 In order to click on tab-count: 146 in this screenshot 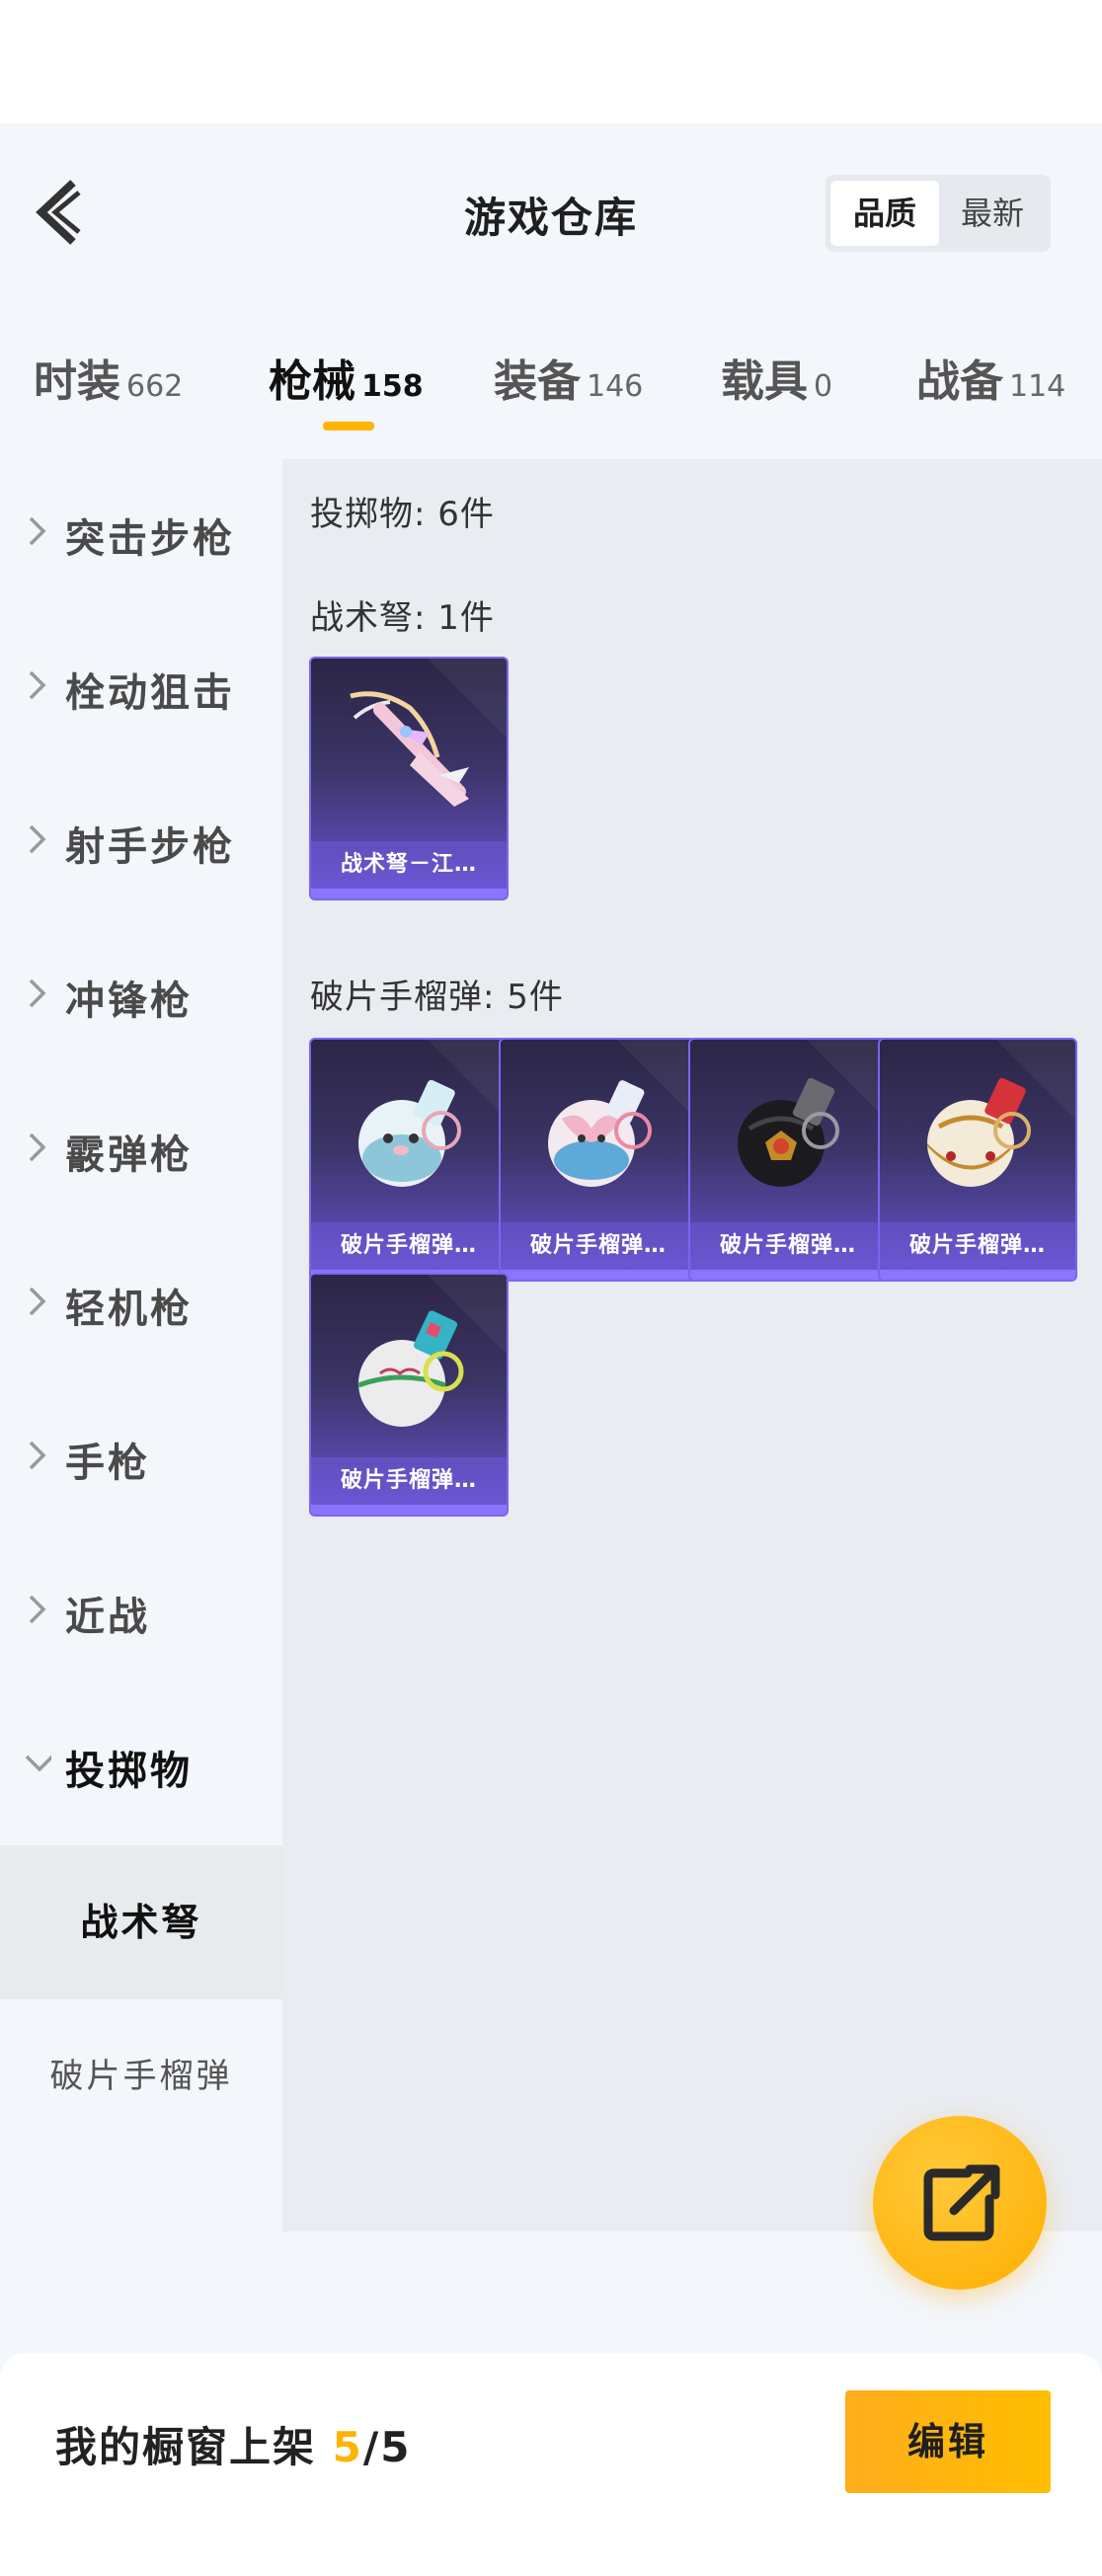, I will do `click(615, 386)`.